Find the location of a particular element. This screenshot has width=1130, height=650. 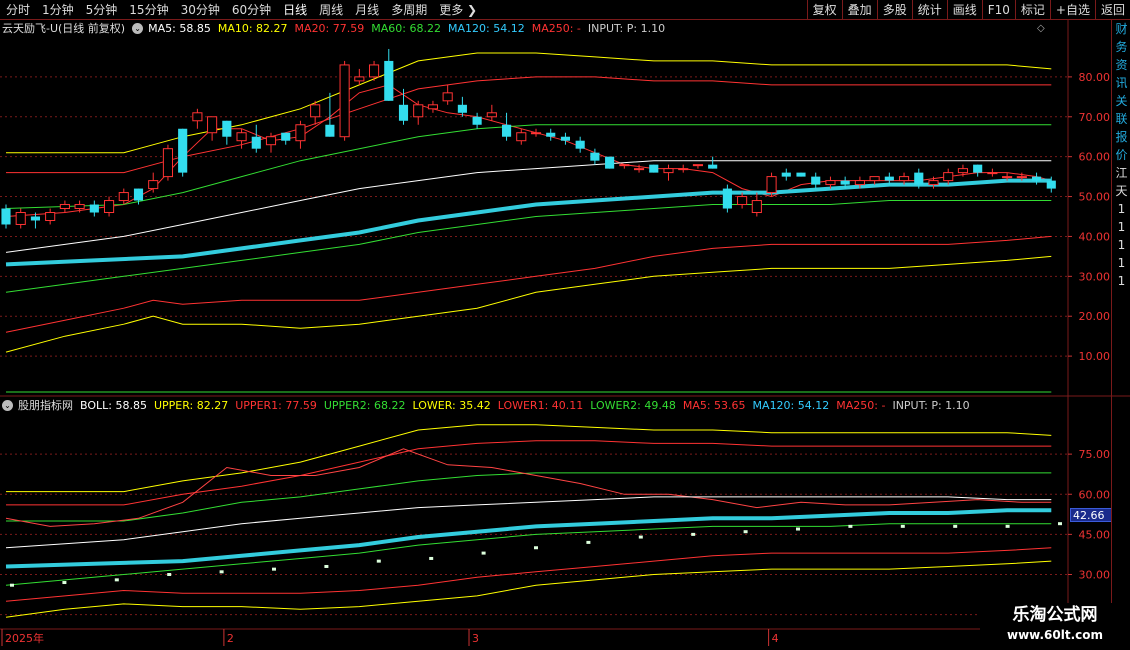

watermark-url: www.60lt.com is located at coordinates (1055, 635).